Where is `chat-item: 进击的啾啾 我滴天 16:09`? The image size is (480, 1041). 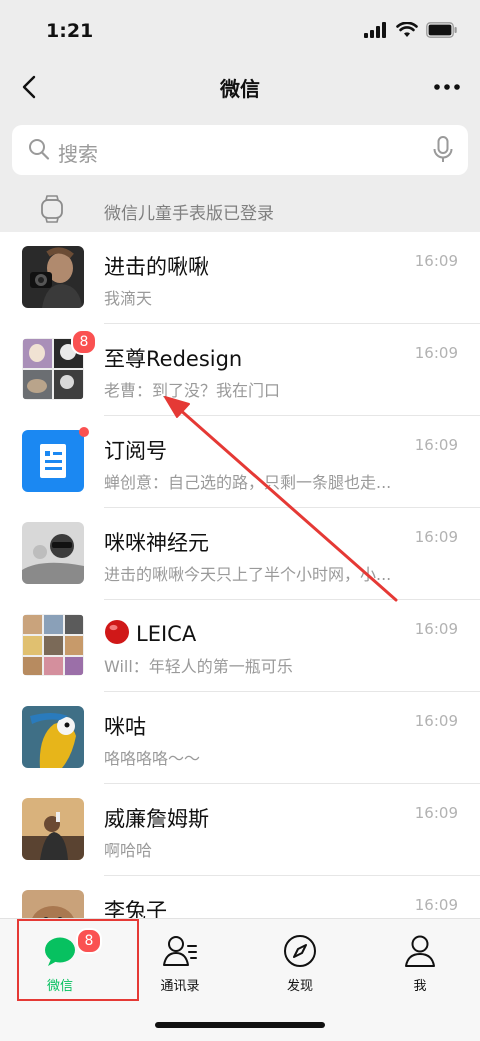
chat-item: 进击的啾啾 我滴天 16:09 is located at coordinates (240, 278).